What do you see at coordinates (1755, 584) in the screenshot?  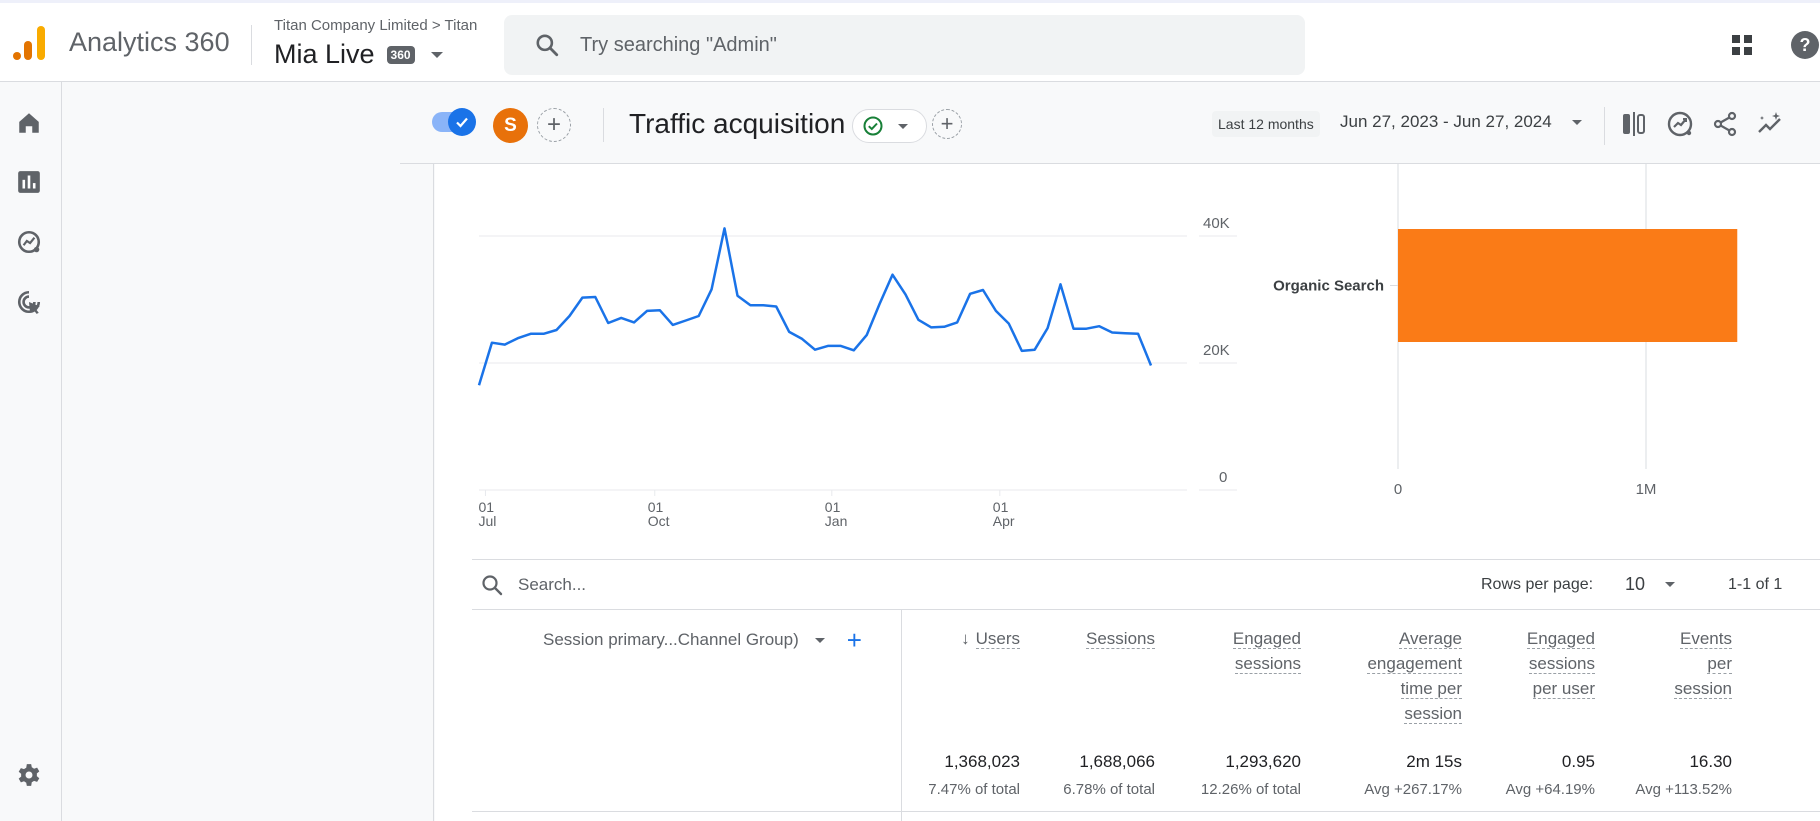 I see `pagination-status: 1-1 of 1` at bounding box center [1755, 584].